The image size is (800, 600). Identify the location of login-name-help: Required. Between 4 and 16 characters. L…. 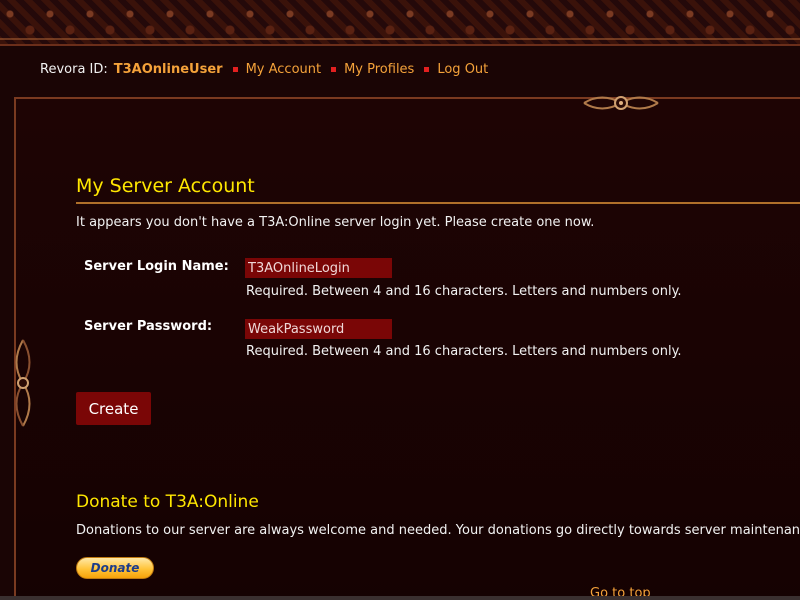
(464, 291).